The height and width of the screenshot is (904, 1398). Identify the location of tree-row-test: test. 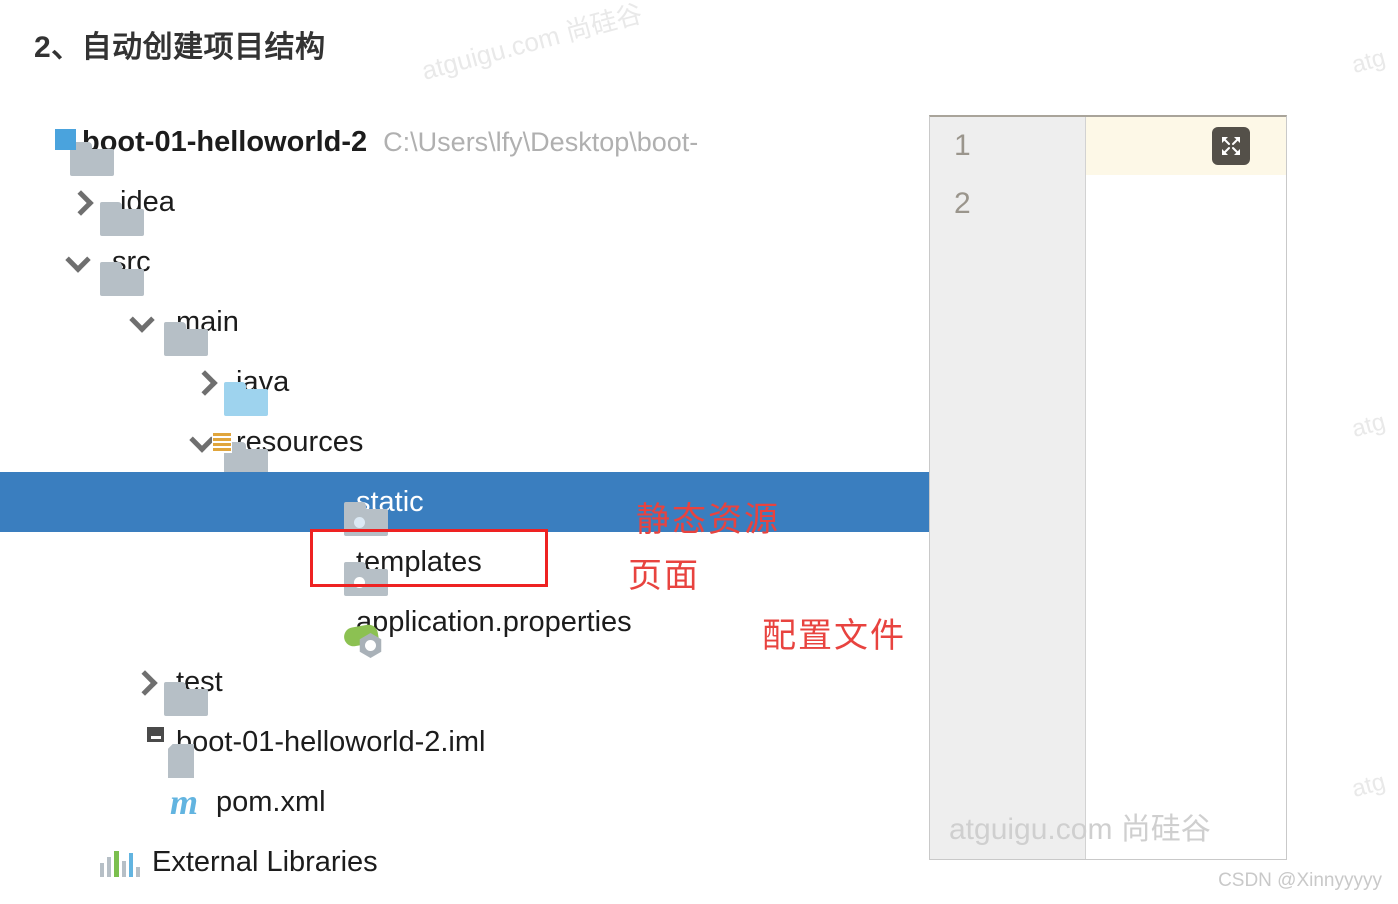
(464, 684).